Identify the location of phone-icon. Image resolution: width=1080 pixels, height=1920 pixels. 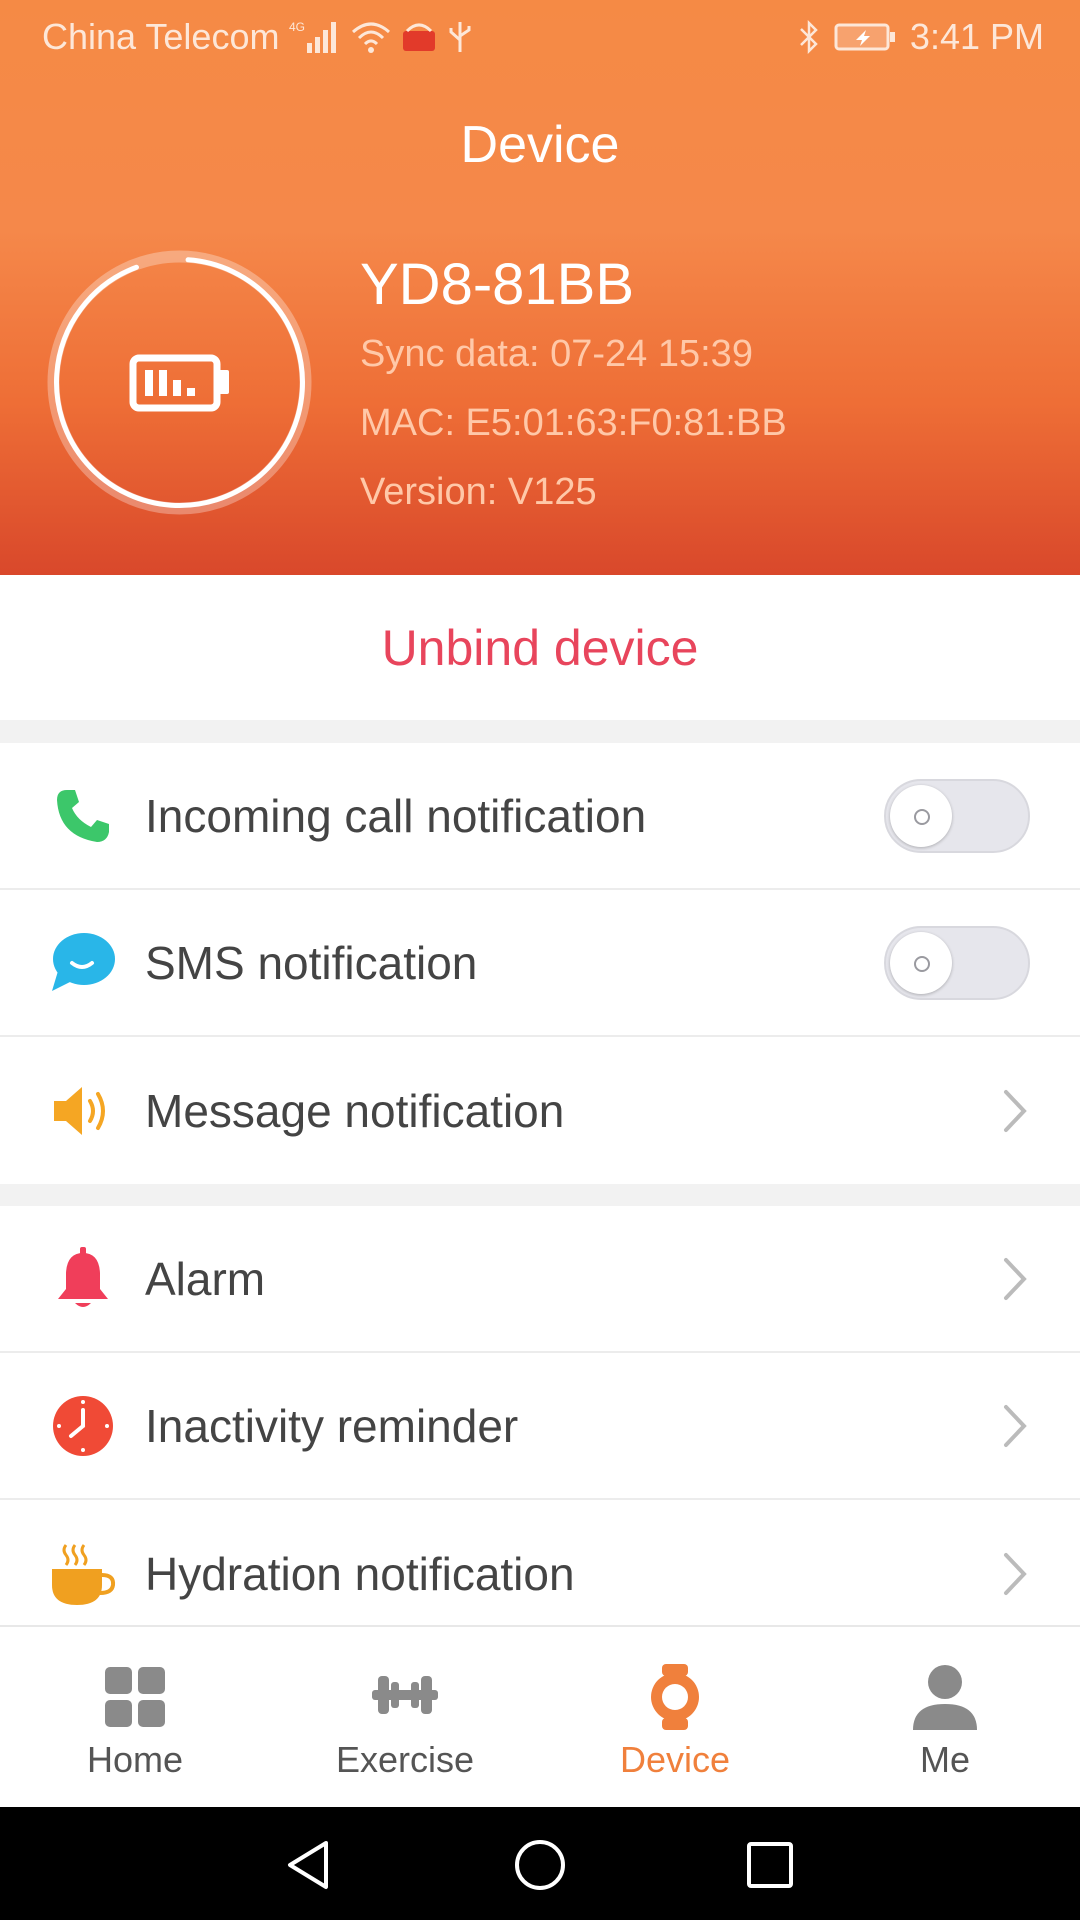
(83, 816).